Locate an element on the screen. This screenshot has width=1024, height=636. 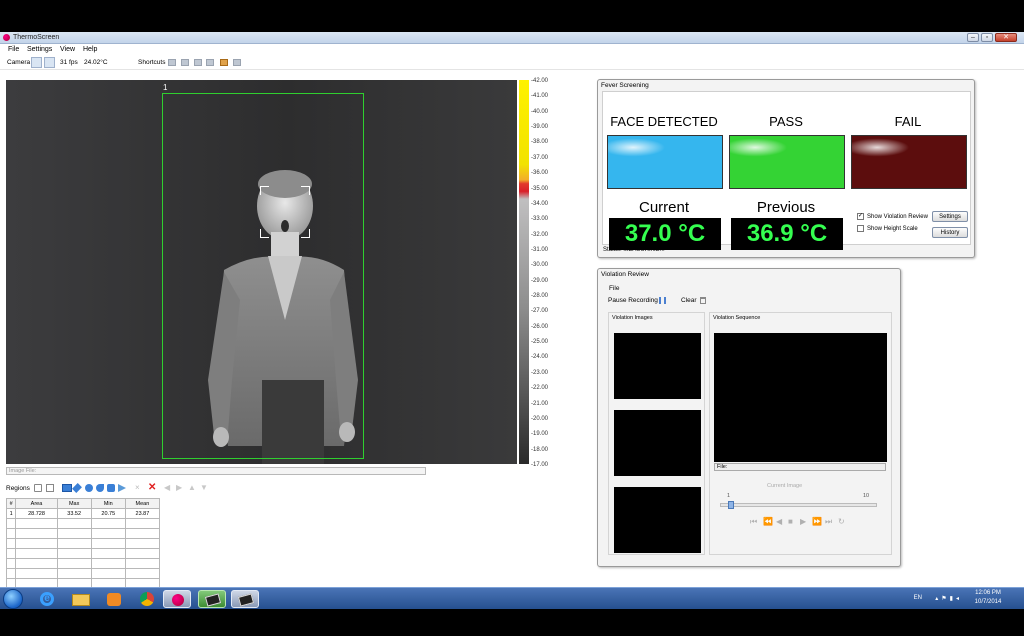
window-title: ThermoScreen is located at coordinates (36, 37).